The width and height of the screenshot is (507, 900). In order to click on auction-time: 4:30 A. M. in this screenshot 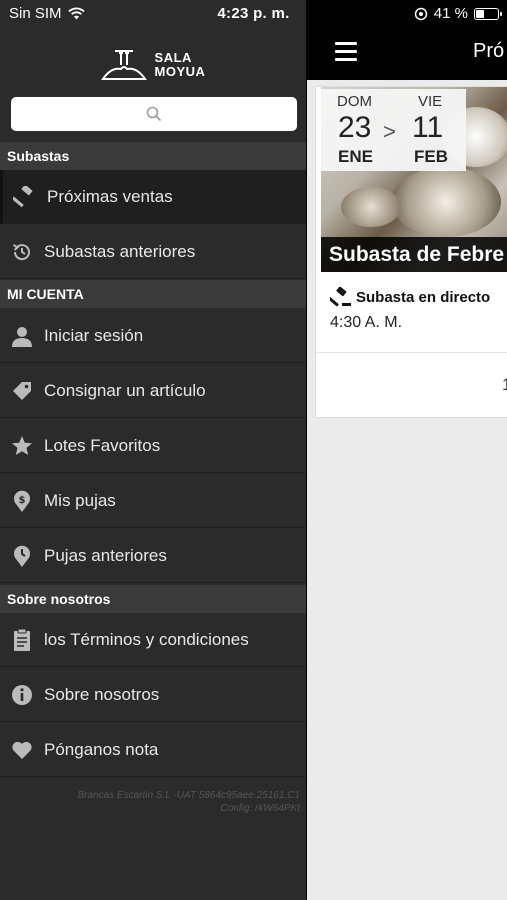, I will do `click(366, 322)`.